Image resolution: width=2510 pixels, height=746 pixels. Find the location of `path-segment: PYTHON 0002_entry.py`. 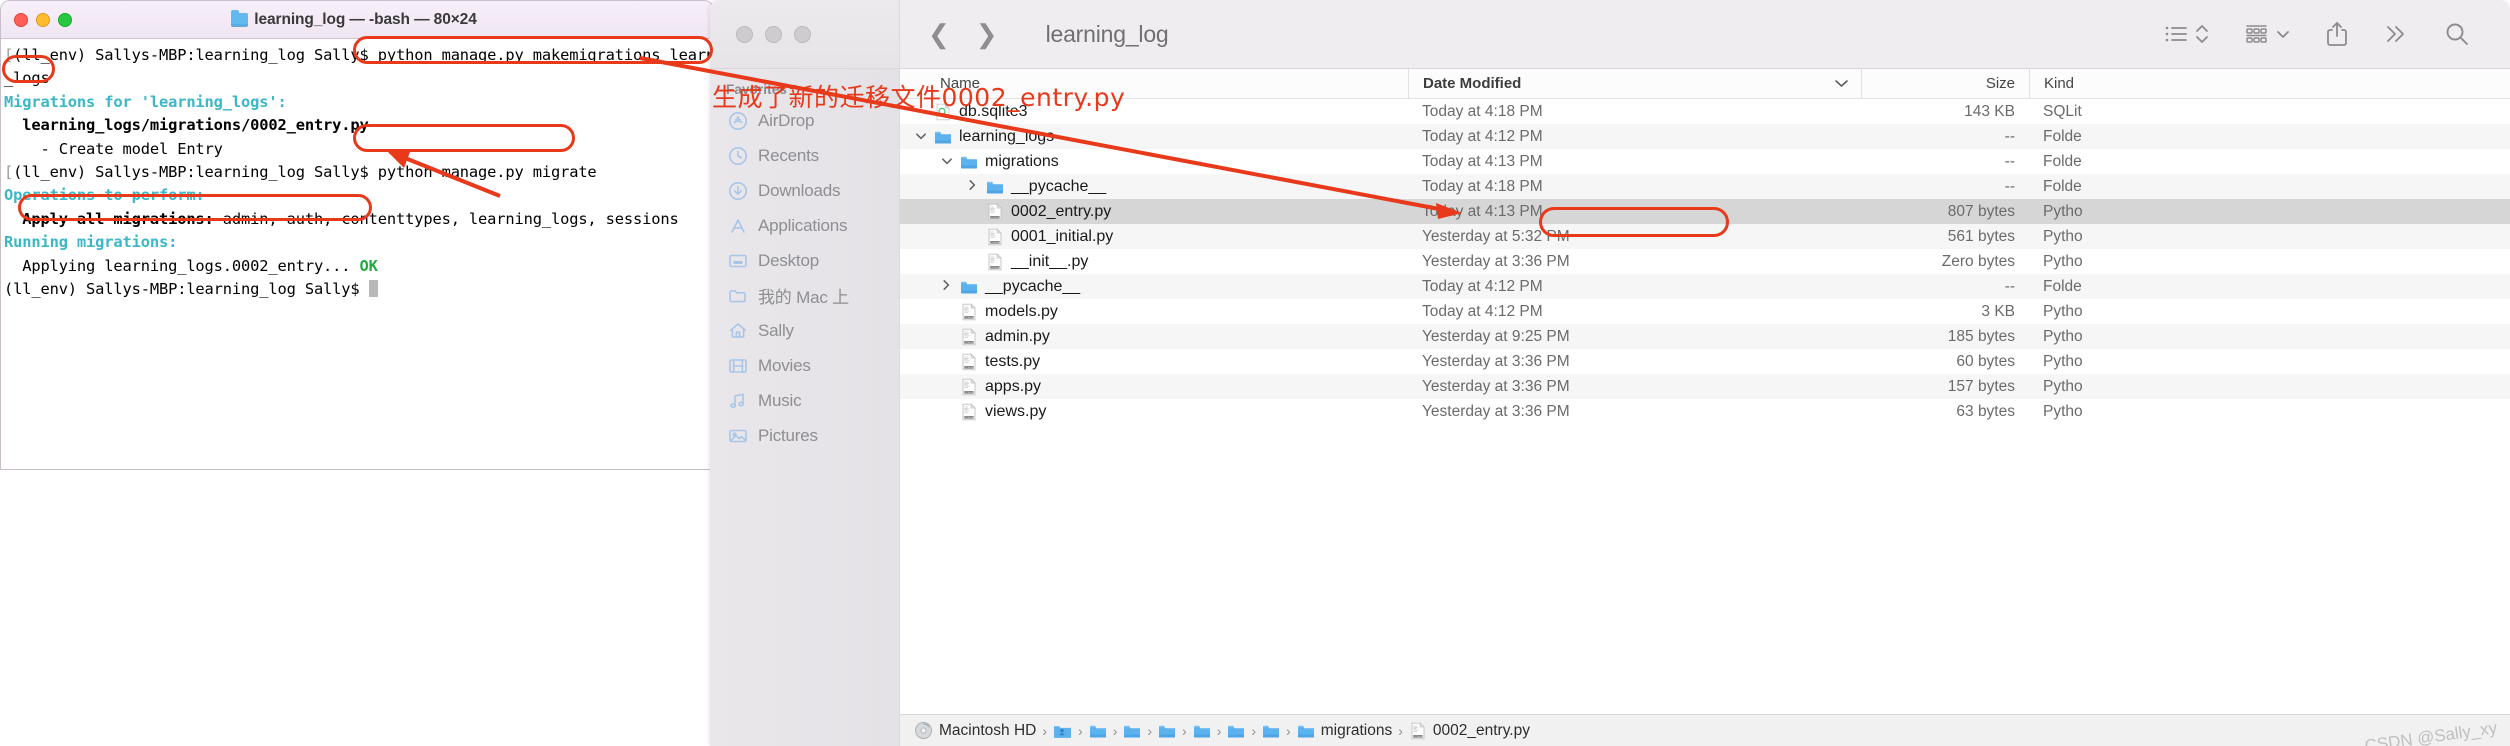

path-segment: PYTHON 0002_entry.py is located at coordinates (1469, 731).